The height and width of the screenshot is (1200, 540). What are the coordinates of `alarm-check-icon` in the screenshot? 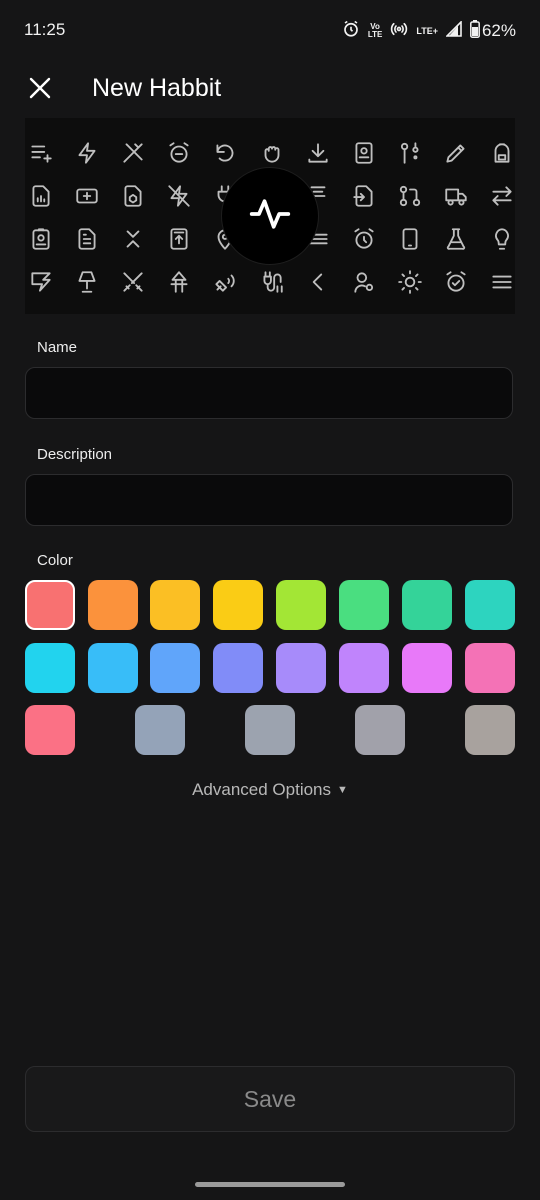 It's located at (456, 282).